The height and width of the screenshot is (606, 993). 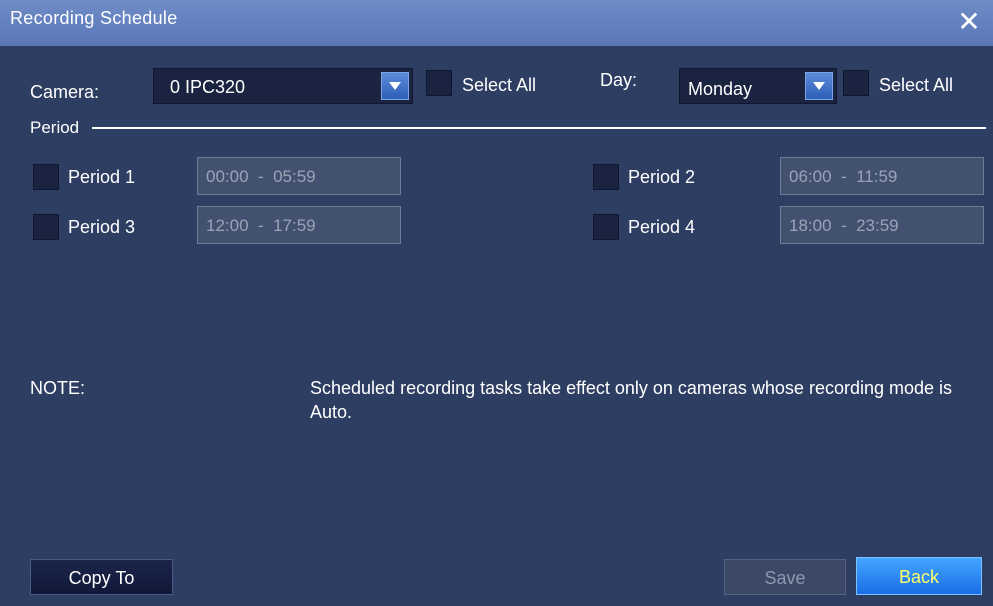 I want to click on period-4-label: Period 4, so click(x=662, y=227).